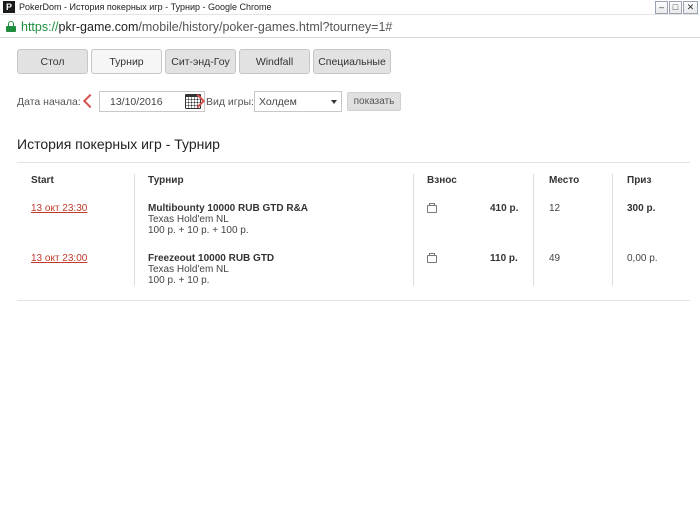  I want to click on date-field: 13/10/2016, so click(152, 101).